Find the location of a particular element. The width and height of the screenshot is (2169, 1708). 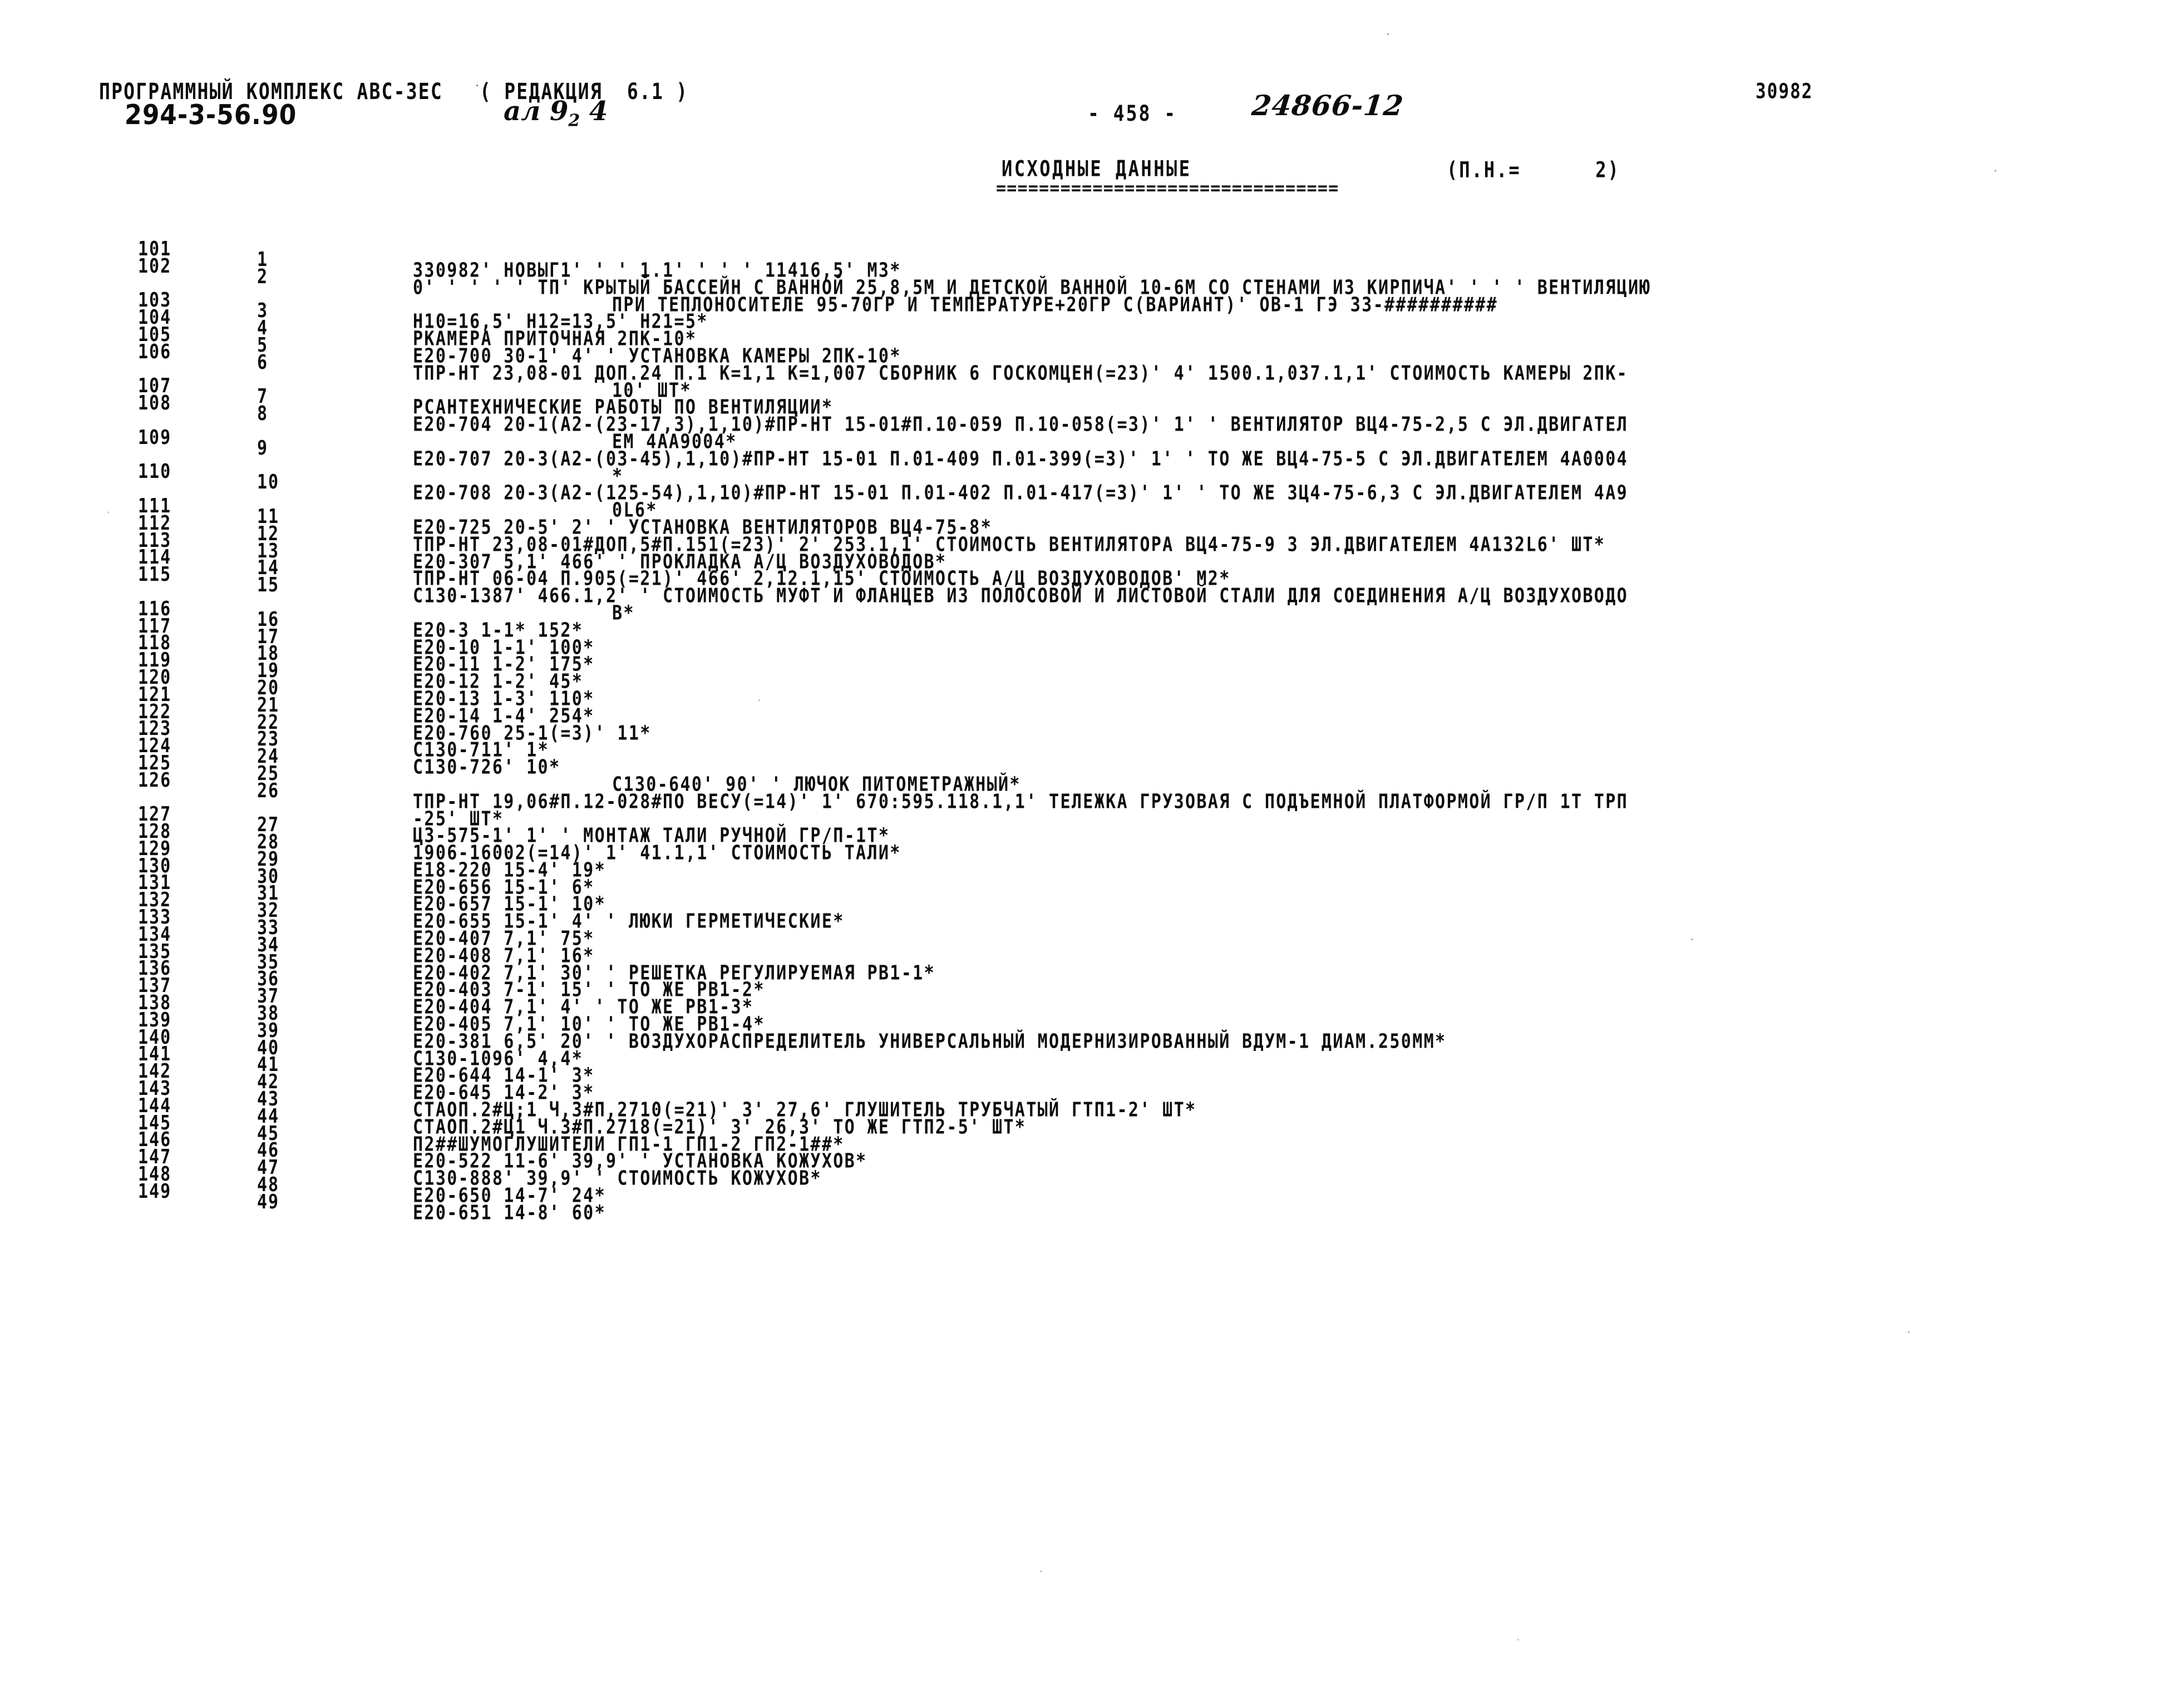

table-row-continuation: В* is located at coordinates (1084, 597).